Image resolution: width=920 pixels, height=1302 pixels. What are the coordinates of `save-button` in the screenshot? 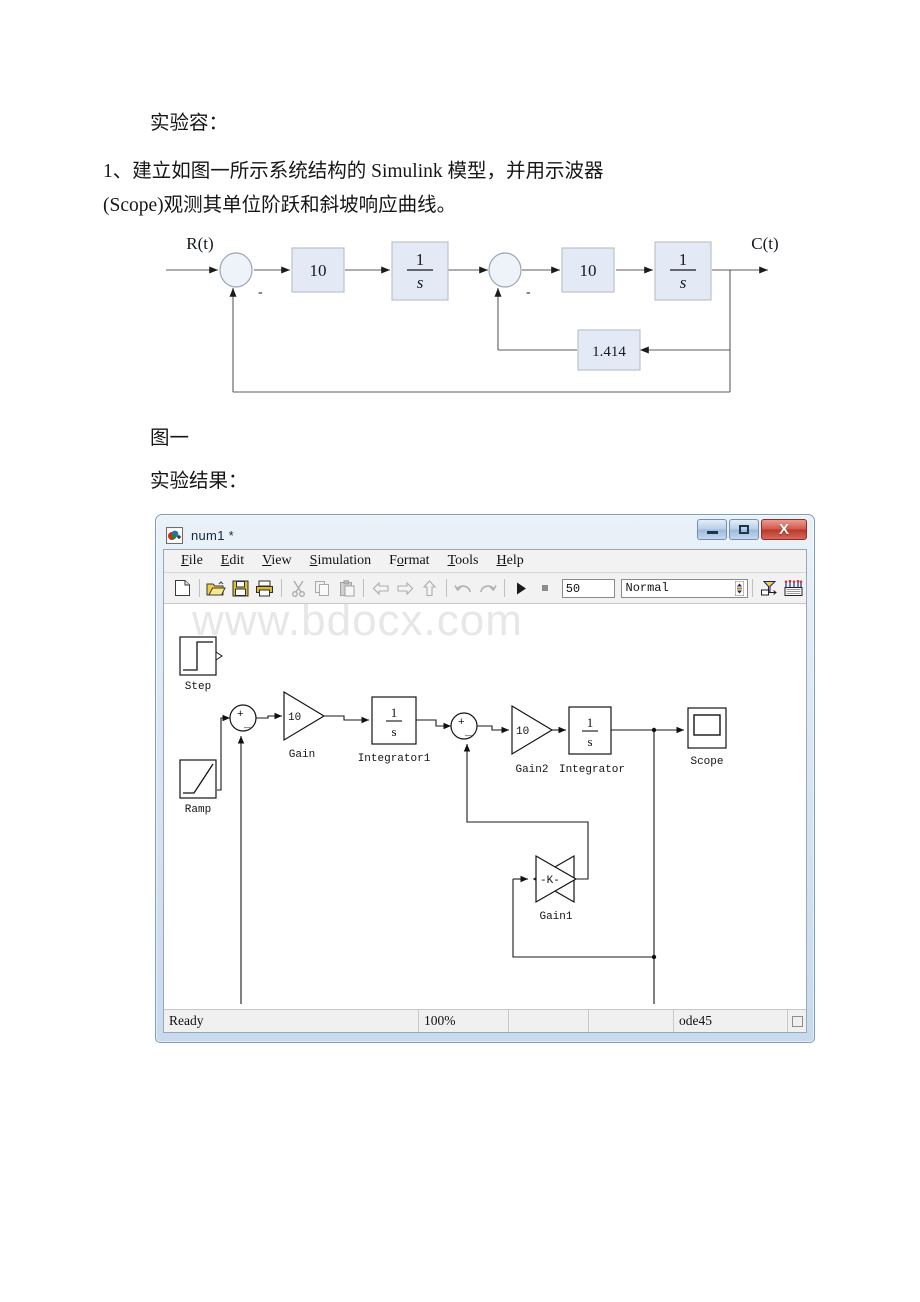 It's located at (240, 588).